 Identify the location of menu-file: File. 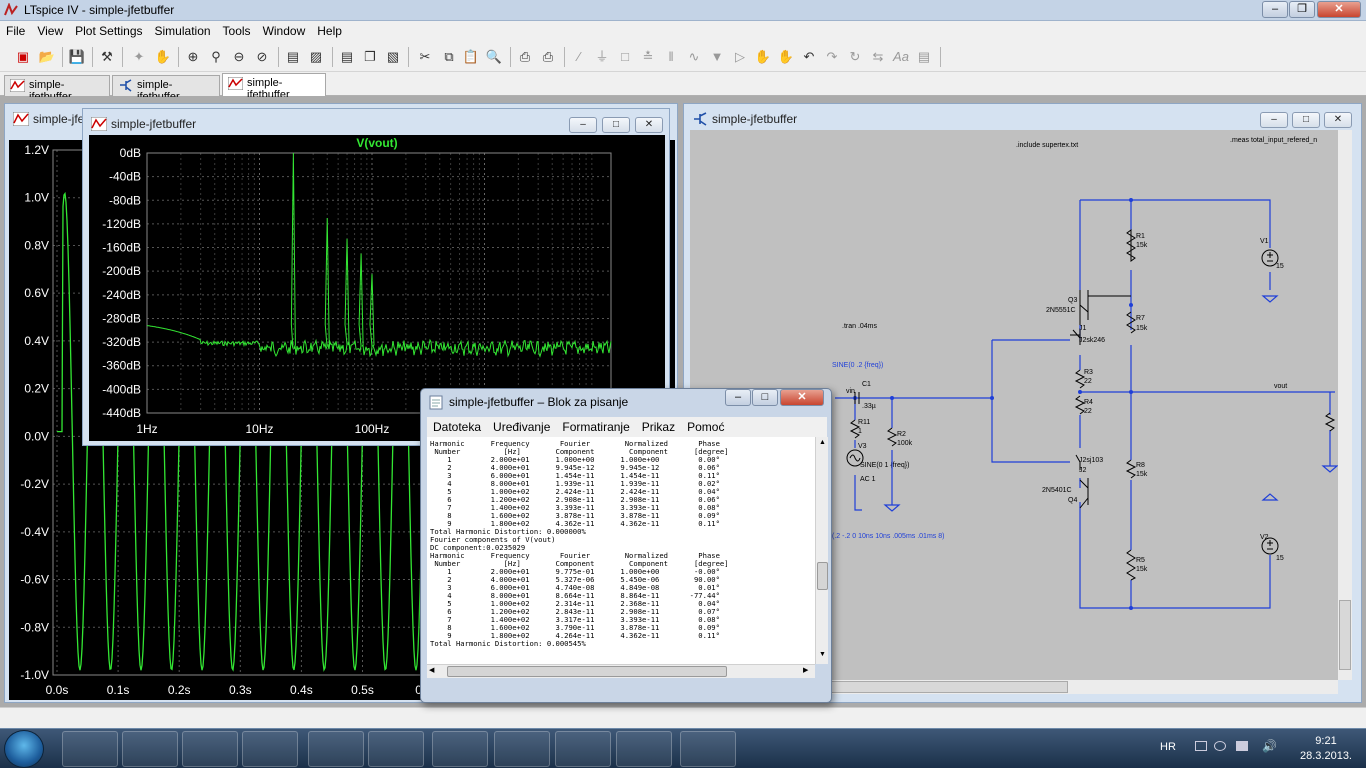
(15, 29).